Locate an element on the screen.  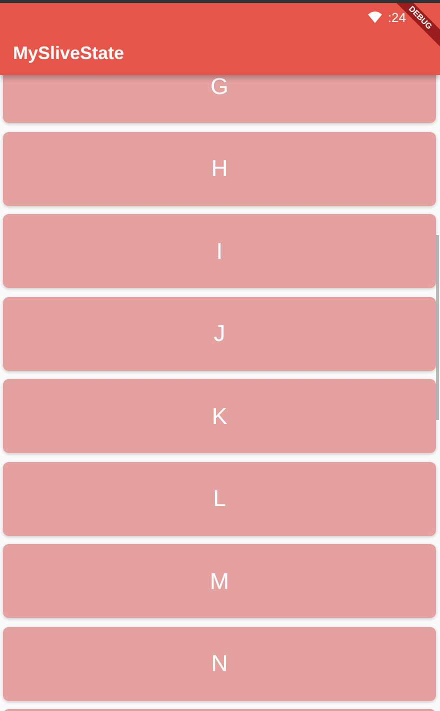
app-title: MySliveState is located at coordinates (69, 53).